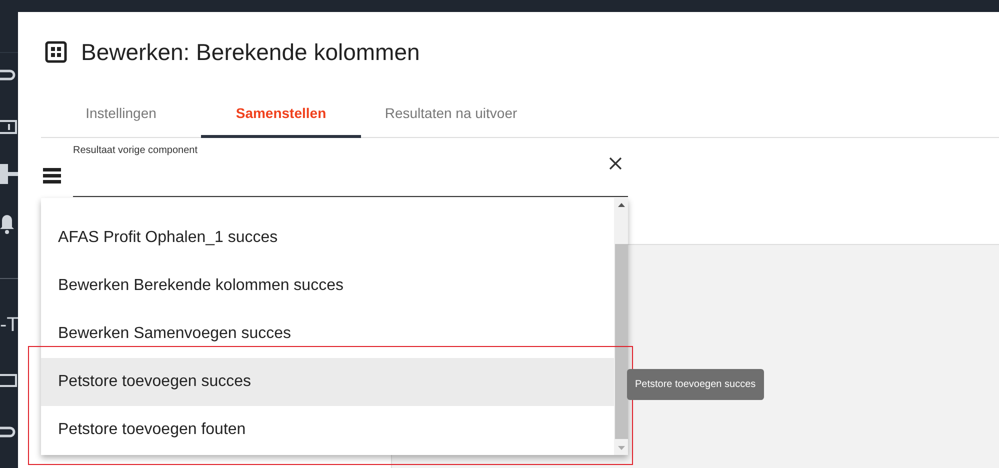 The width and height of the screenshot is (999, 468). What do you see at coordinates (250, 52) in the screenshot?
I see `dialog-title: Bewerken: Berekende kolommen` at bounding box center [250, 52].